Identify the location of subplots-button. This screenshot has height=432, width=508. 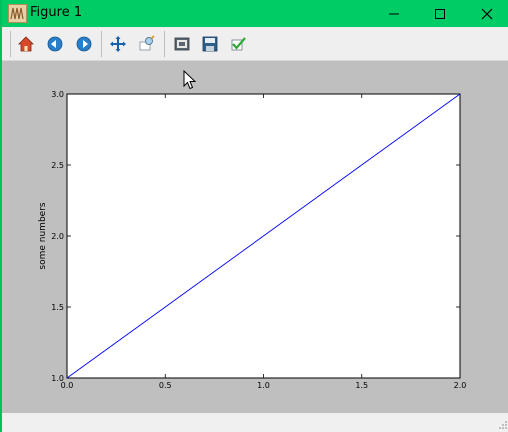
(182, 44).